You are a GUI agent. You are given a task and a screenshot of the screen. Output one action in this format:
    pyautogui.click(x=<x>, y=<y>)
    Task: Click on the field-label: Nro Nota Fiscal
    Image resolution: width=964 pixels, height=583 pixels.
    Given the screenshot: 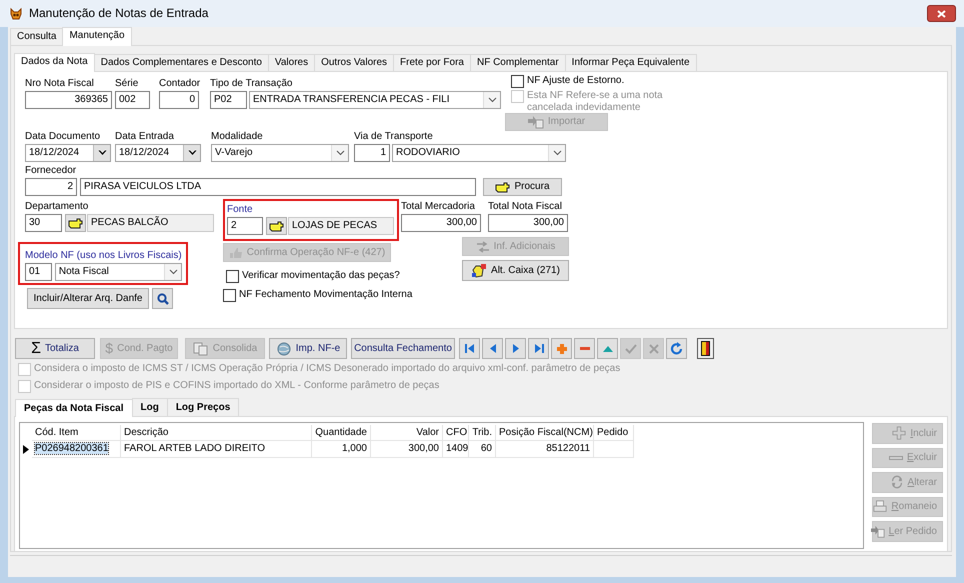 What is the action you would take?
    pyautogui.click(x=60, y=84)
    